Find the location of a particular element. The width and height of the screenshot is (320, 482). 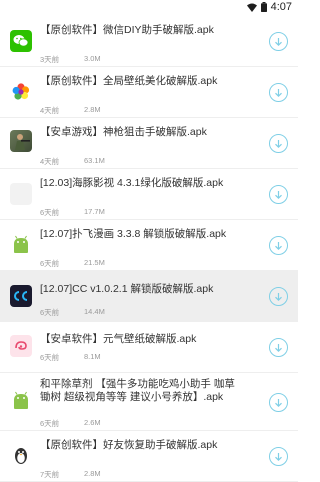

file-title: 【安卓游戏】神枪狙击手破解版.apk is located at coordinates (140, 132).